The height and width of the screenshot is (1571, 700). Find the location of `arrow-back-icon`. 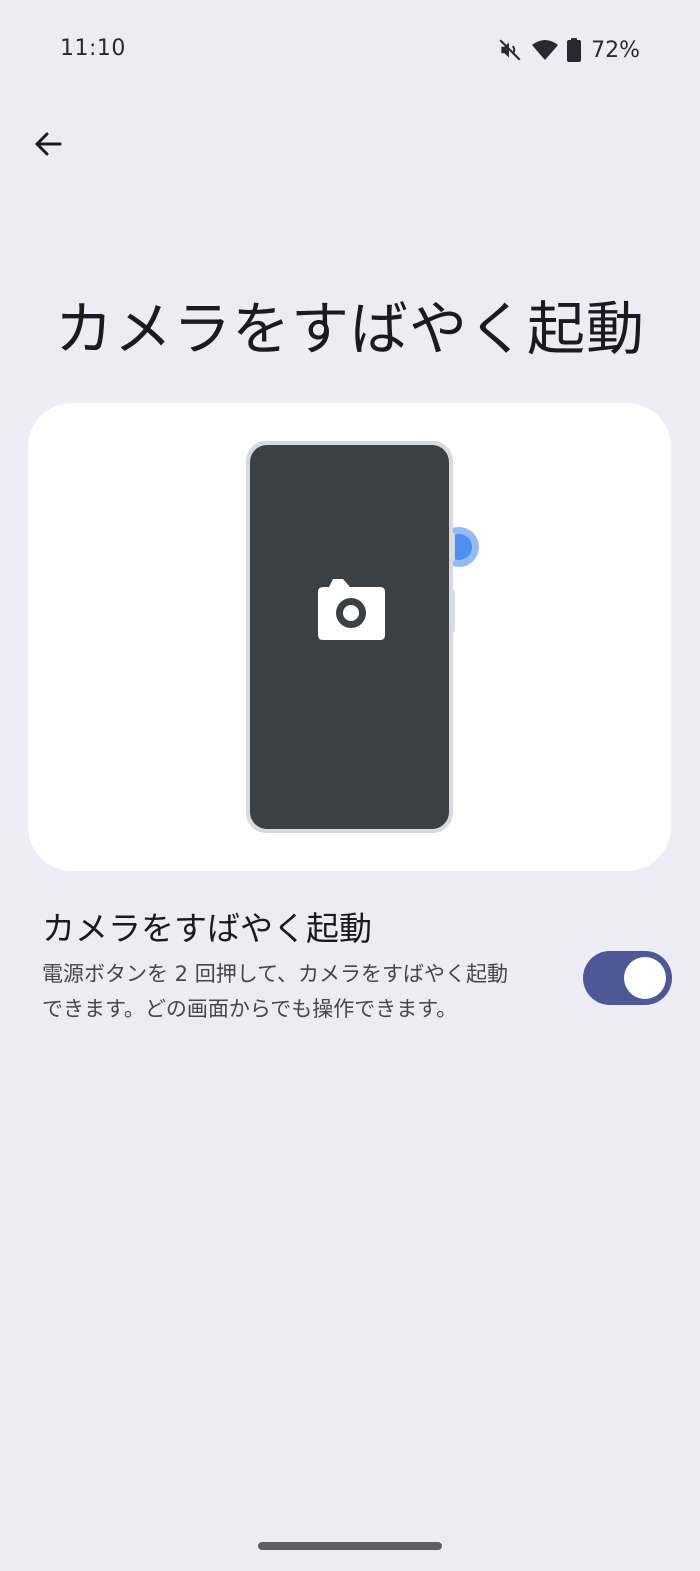

arrow-back-icon is located at coordinates (48, 146).